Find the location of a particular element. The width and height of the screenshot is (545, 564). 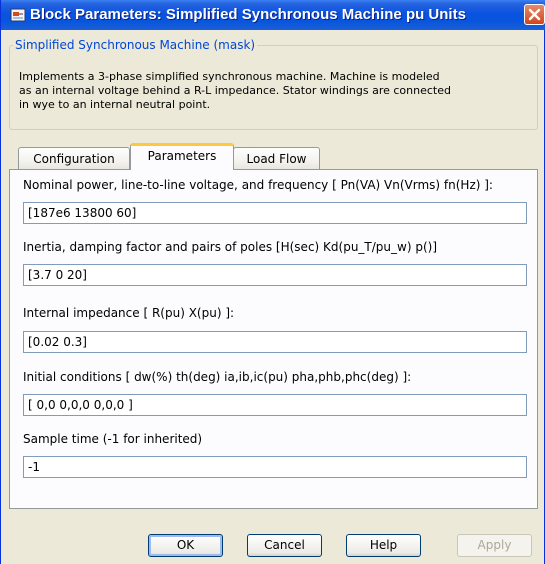

cancel-button: Cancel is located at coordinates (284, 545).